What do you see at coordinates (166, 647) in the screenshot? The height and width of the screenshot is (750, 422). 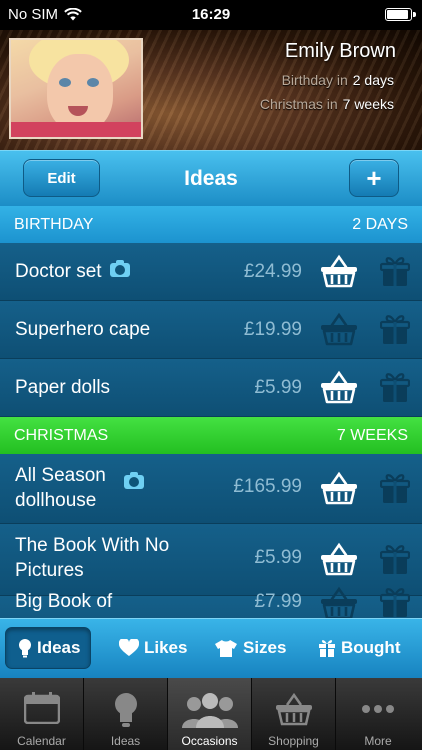 I see `filter-tab-label: Likes` at bounding box center [166, 647].